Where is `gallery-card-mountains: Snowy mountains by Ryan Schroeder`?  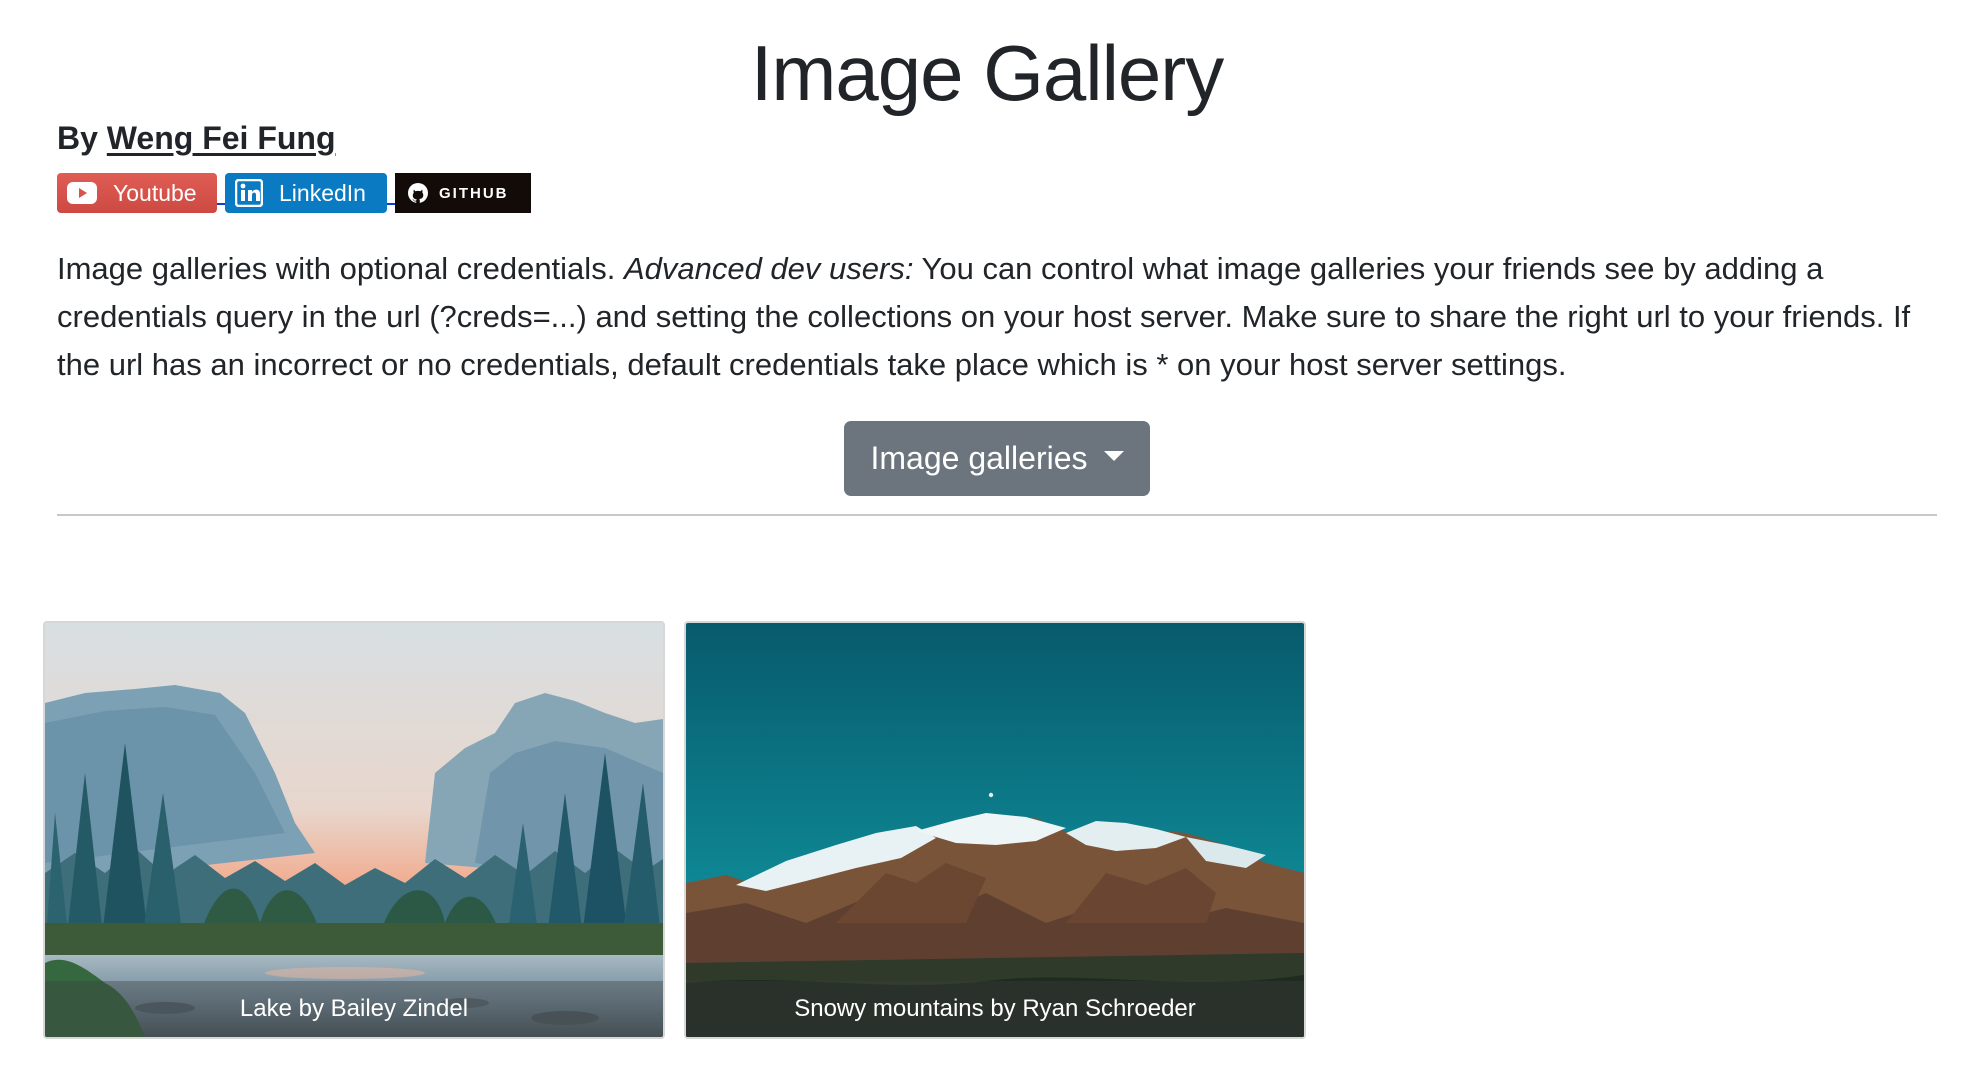 gallery-card-mountains: Snowy mountains by Ryan Schroeder is located at coordinates (995, 830).